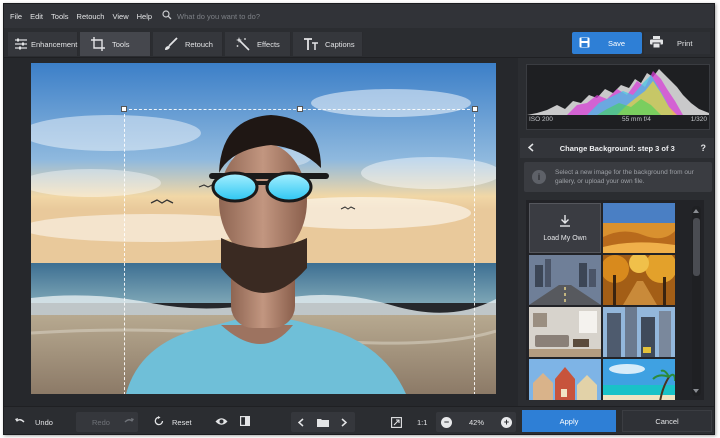 This screenshot has height=438, width=720. What do you see at coordinates (16, 16) in the screenshot?
I see `menu-file: File` at bounding box center [16, 16].